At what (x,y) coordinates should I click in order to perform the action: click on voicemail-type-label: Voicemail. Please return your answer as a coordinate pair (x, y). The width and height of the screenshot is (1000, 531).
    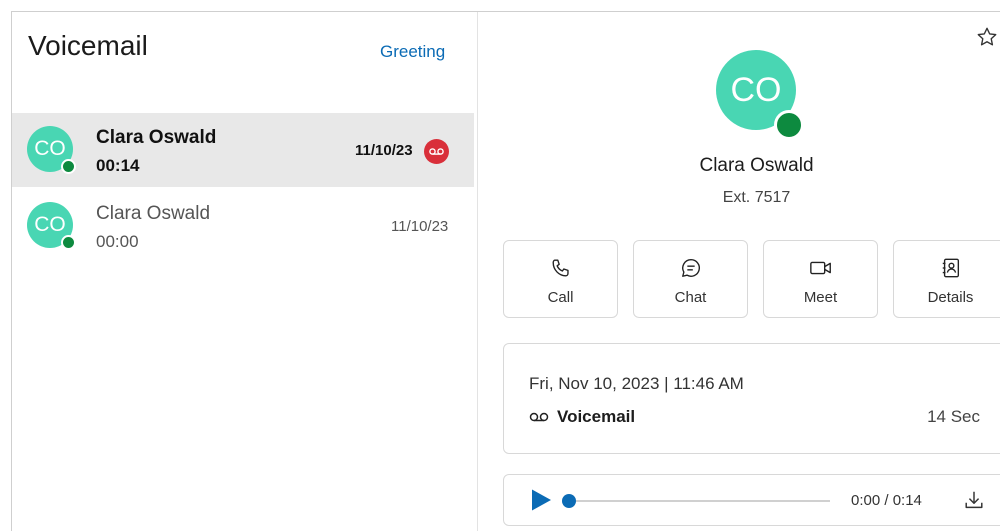
    Looking at the image, I should click on (596, 416).